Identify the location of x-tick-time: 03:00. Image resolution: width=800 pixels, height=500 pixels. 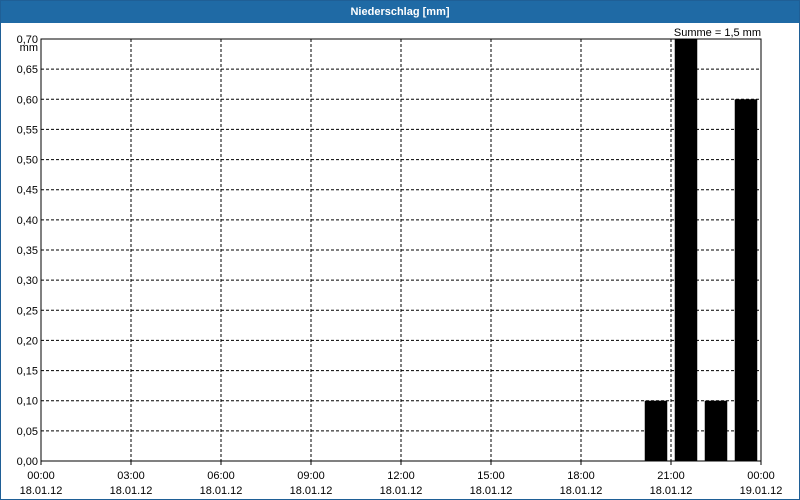
(131, 476).